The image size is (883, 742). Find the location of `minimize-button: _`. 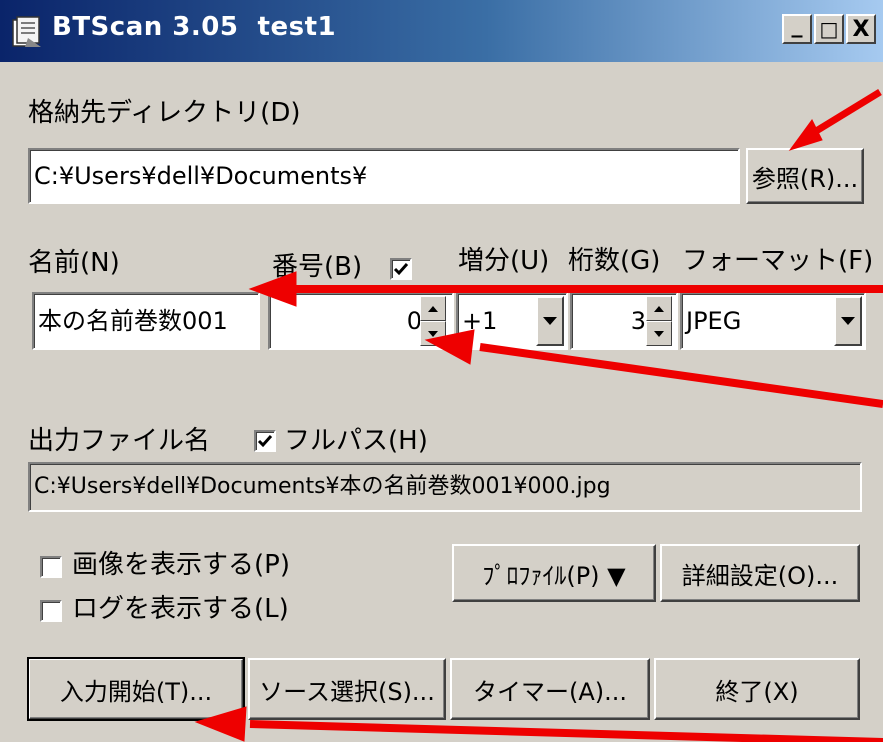

minimize-button: _ is located at coordinates (797, 28).